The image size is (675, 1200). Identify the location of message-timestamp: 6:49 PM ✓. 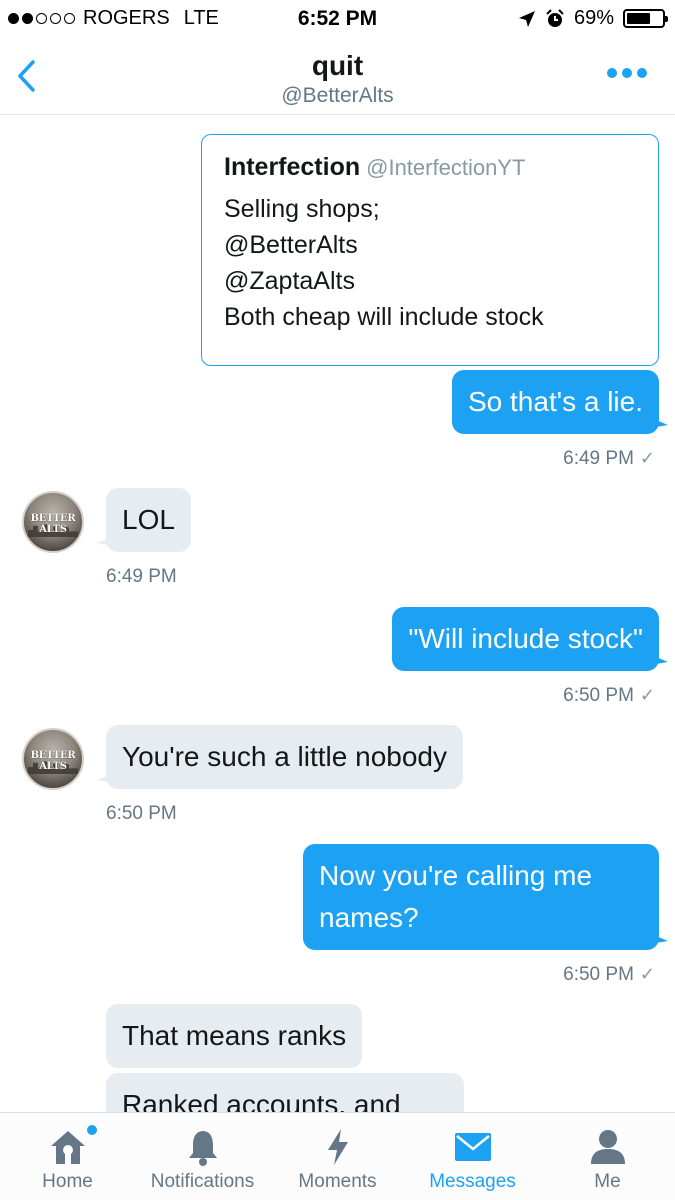
(609, 459).